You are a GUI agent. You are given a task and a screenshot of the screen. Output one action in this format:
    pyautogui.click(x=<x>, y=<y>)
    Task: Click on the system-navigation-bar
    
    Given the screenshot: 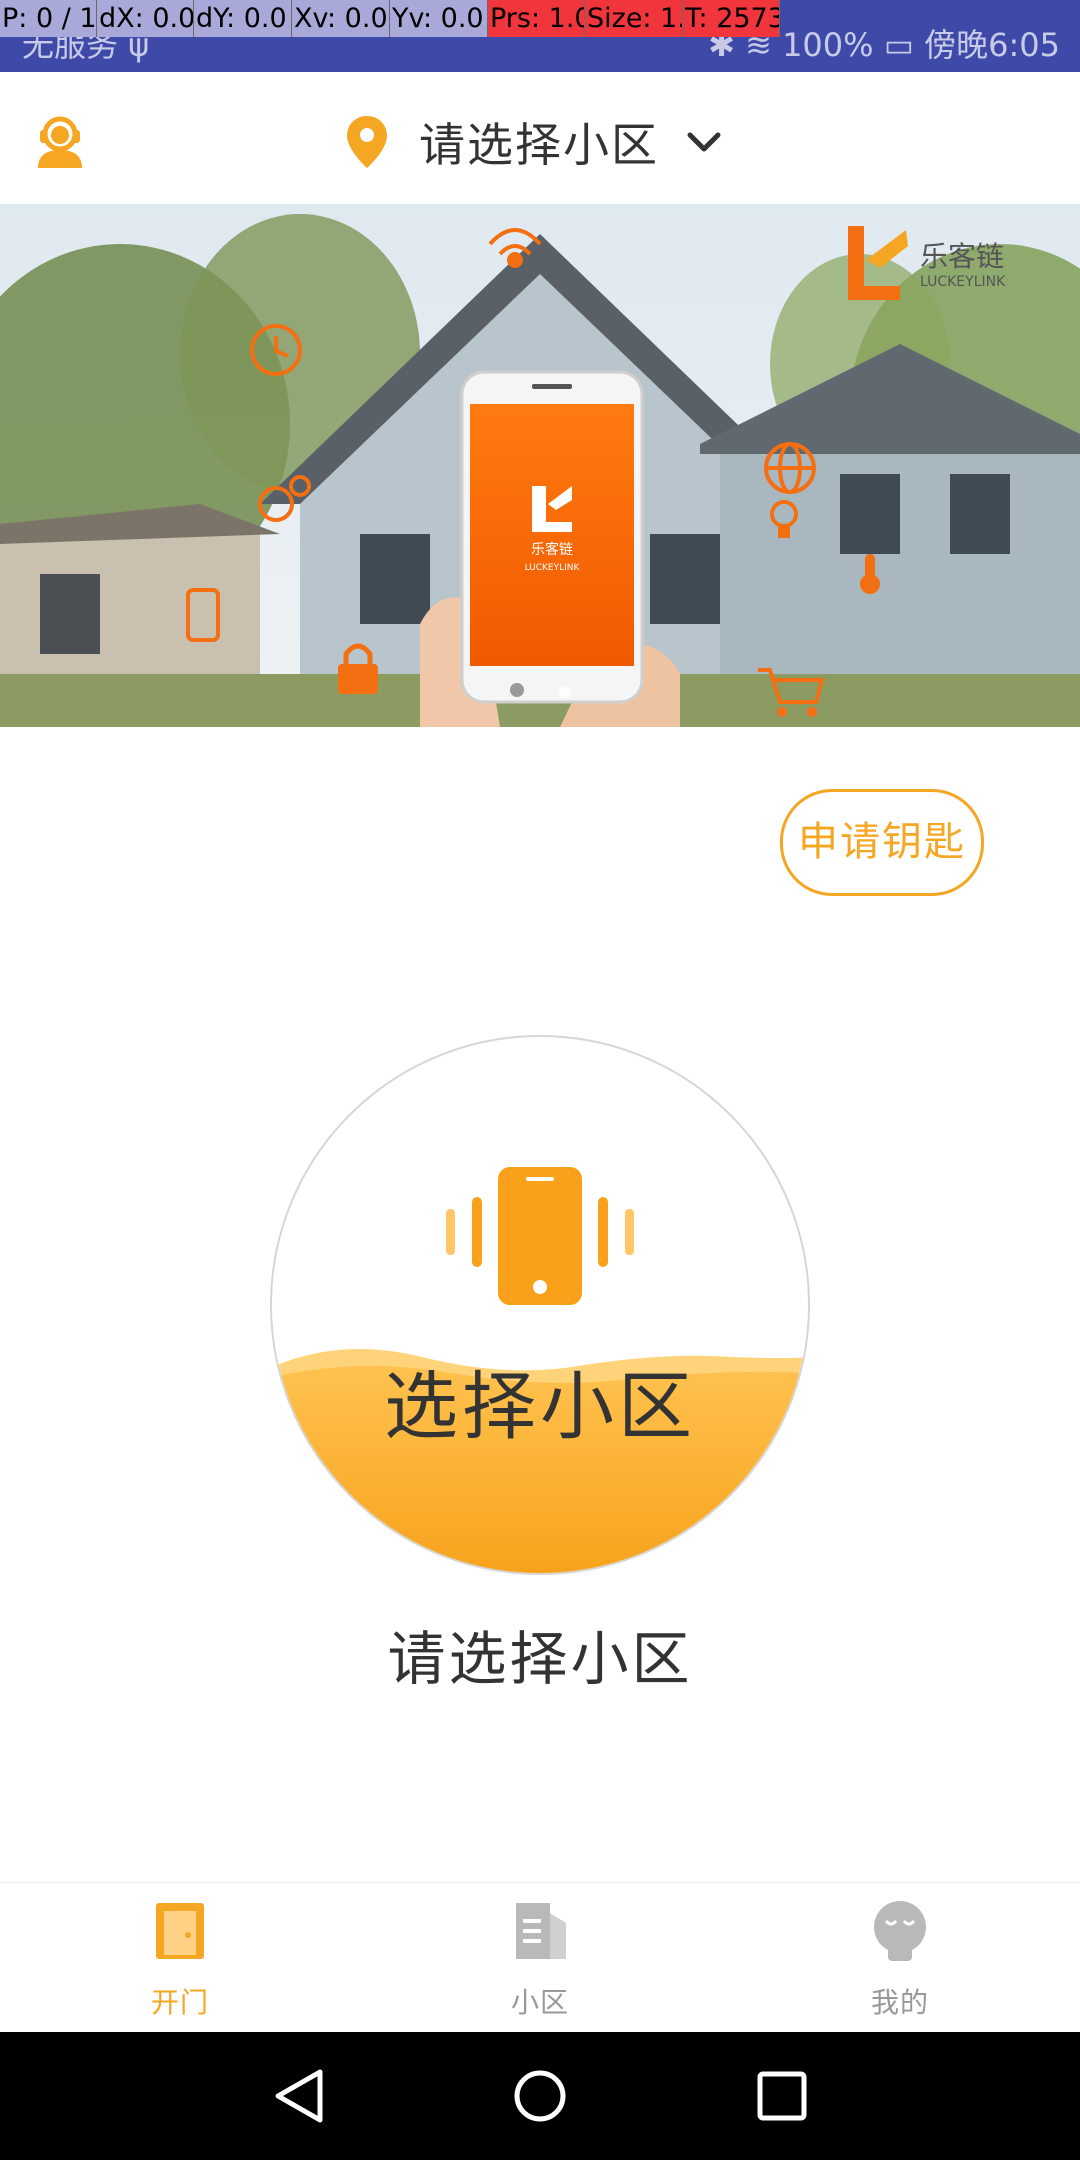 What is the action you would take?
    pyautogui.click(x=540, y=2096)
    